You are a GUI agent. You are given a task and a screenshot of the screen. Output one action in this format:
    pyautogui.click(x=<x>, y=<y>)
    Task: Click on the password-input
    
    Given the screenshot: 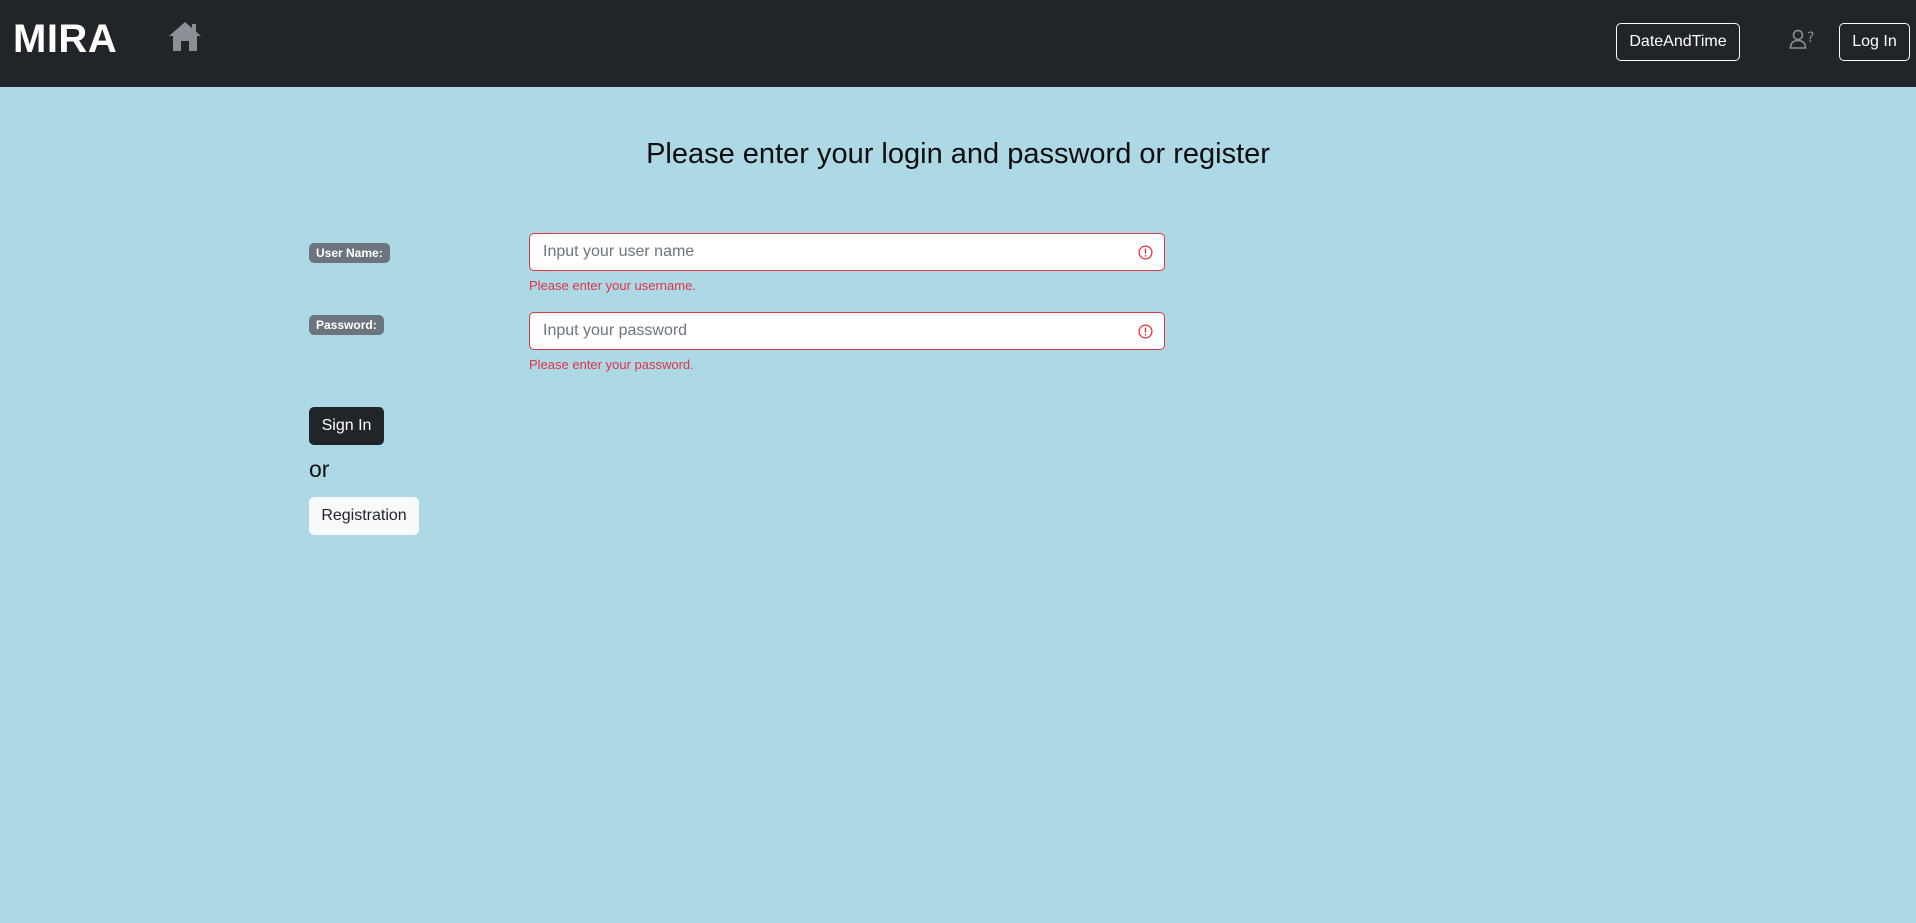 What is the action you would take?
    pyautogui.click(x=847, y=331)
    